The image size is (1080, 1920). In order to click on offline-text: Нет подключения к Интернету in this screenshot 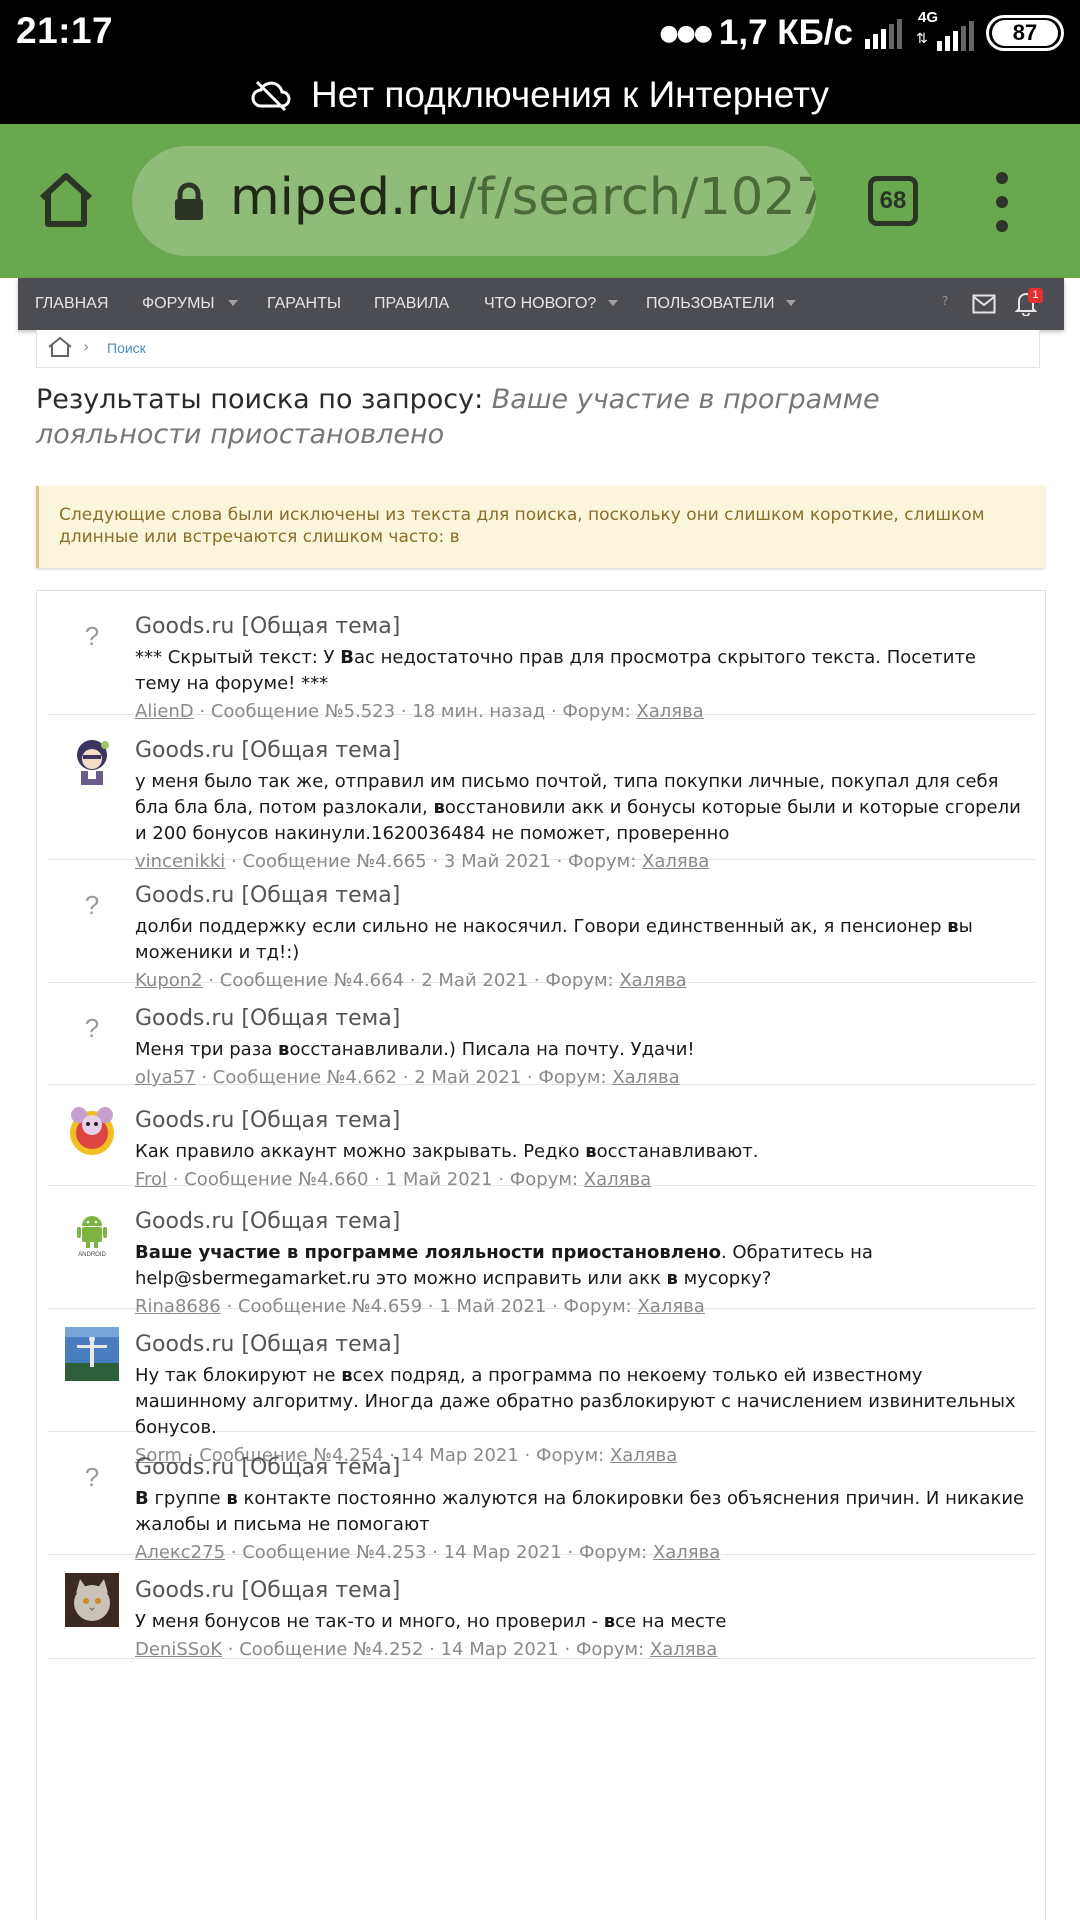, I will do `click(570, 94)`.